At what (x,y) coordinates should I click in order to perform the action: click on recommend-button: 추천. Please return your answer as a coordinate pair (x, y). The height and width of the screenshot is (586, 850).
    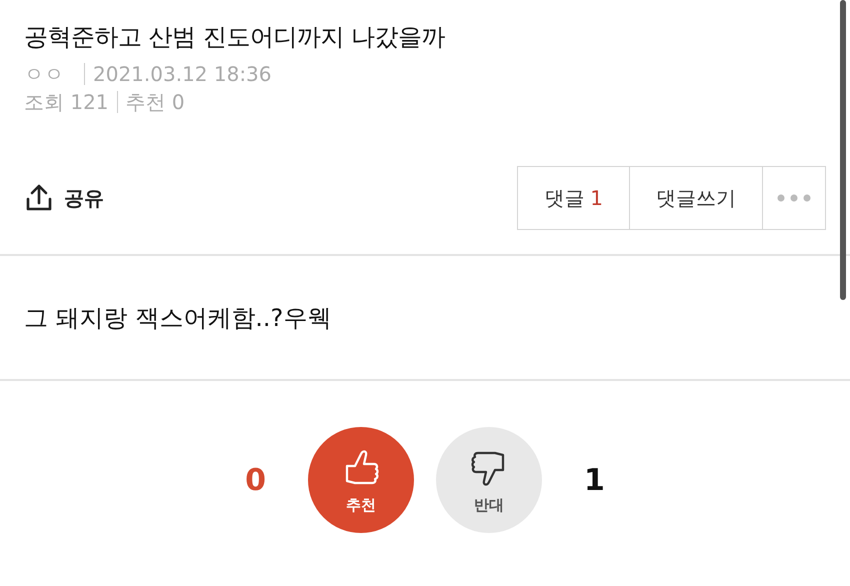
    Looking at the image, I should click on (361, 480).